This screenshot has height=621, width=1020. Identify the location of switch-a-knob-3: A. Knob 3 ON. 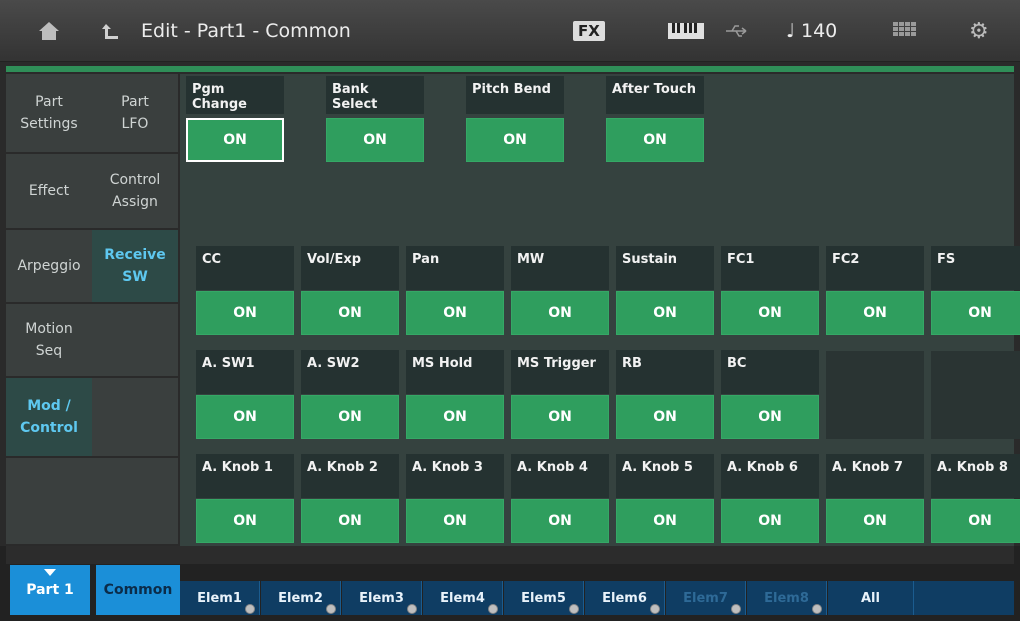
(455, 499).